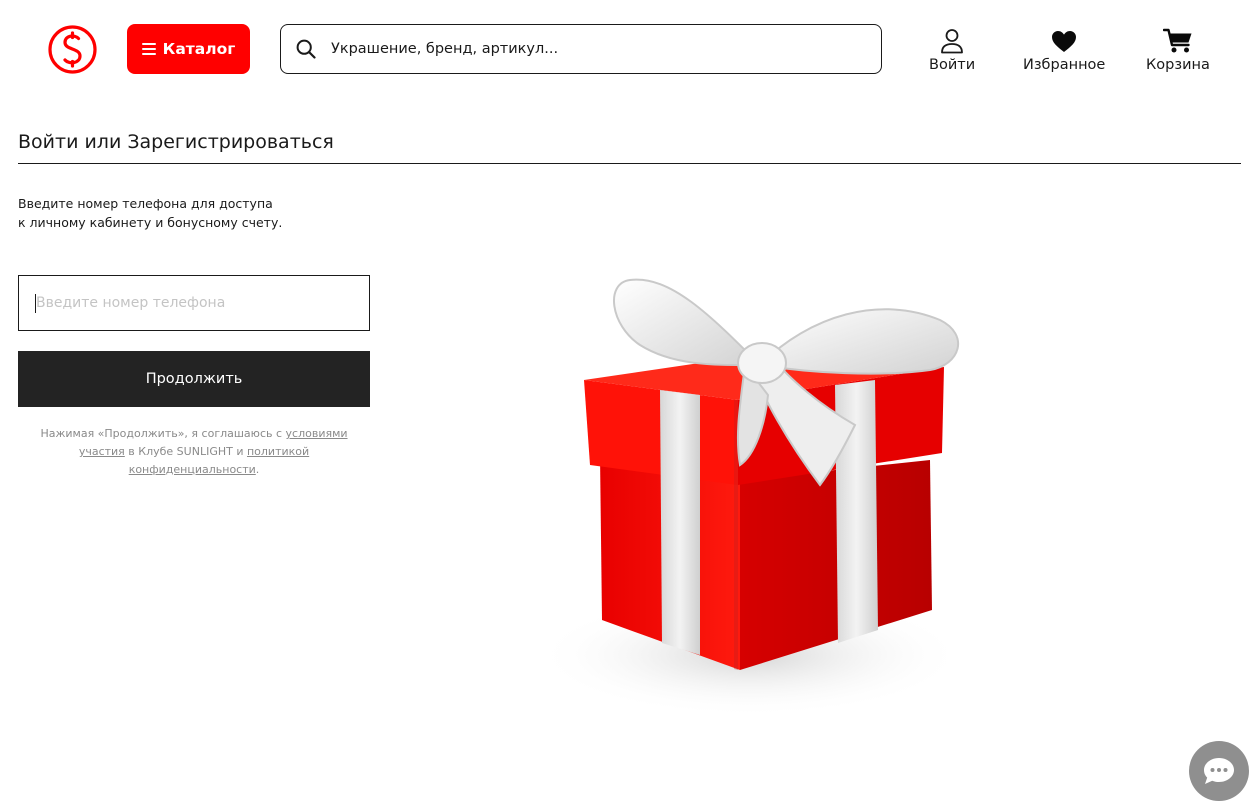 This screenshot has height=807, width=1254. What do you see at coordinates (629, 163) in the screenshot?
I see `title-divider` at bounding box center [629, 163].